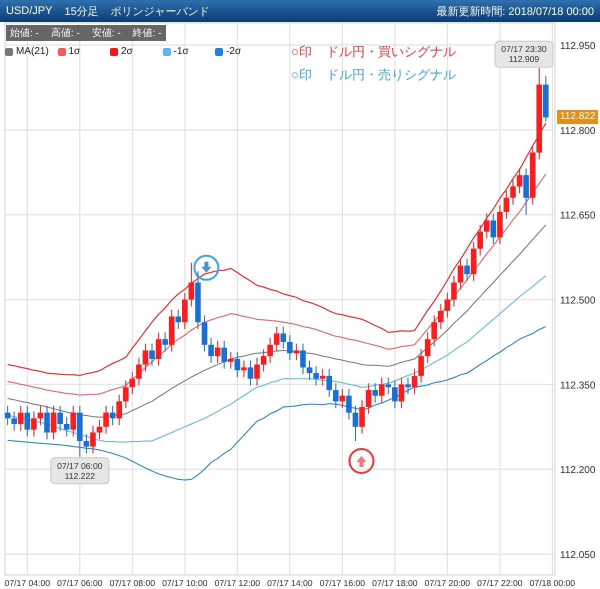 The image size is (600, 589). Describe the element at coordinates (234, 51) in the screenshot. I see `legend-label: -2σ` at that location.